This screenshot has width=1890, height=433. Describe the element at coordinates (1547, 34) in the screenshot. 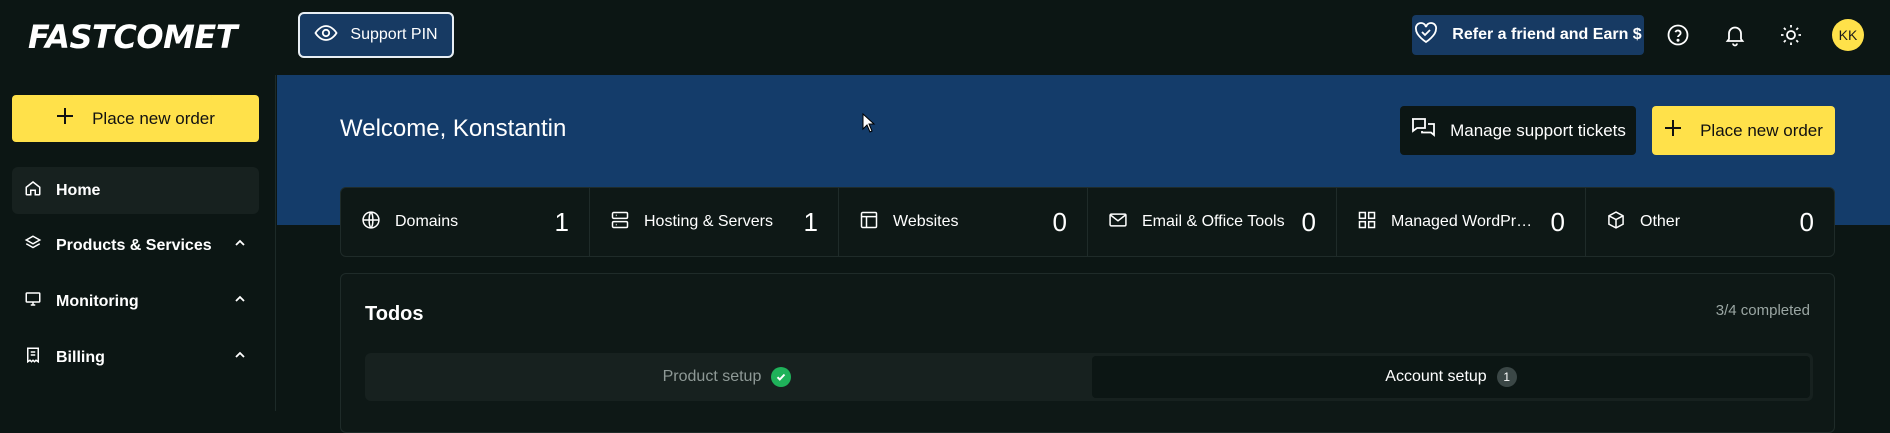

I see `refer-friend-label: Refer a friend and Earn $` at that location.